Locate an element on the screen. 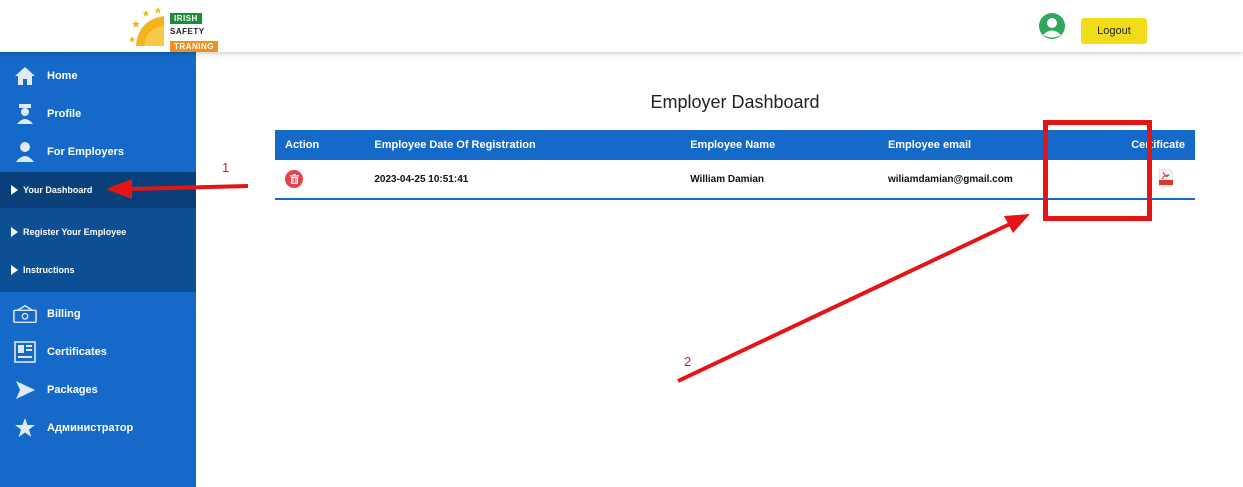 The width and height of the screenshot is (1243, 487). user-icon is located at coordinates (25, 152).